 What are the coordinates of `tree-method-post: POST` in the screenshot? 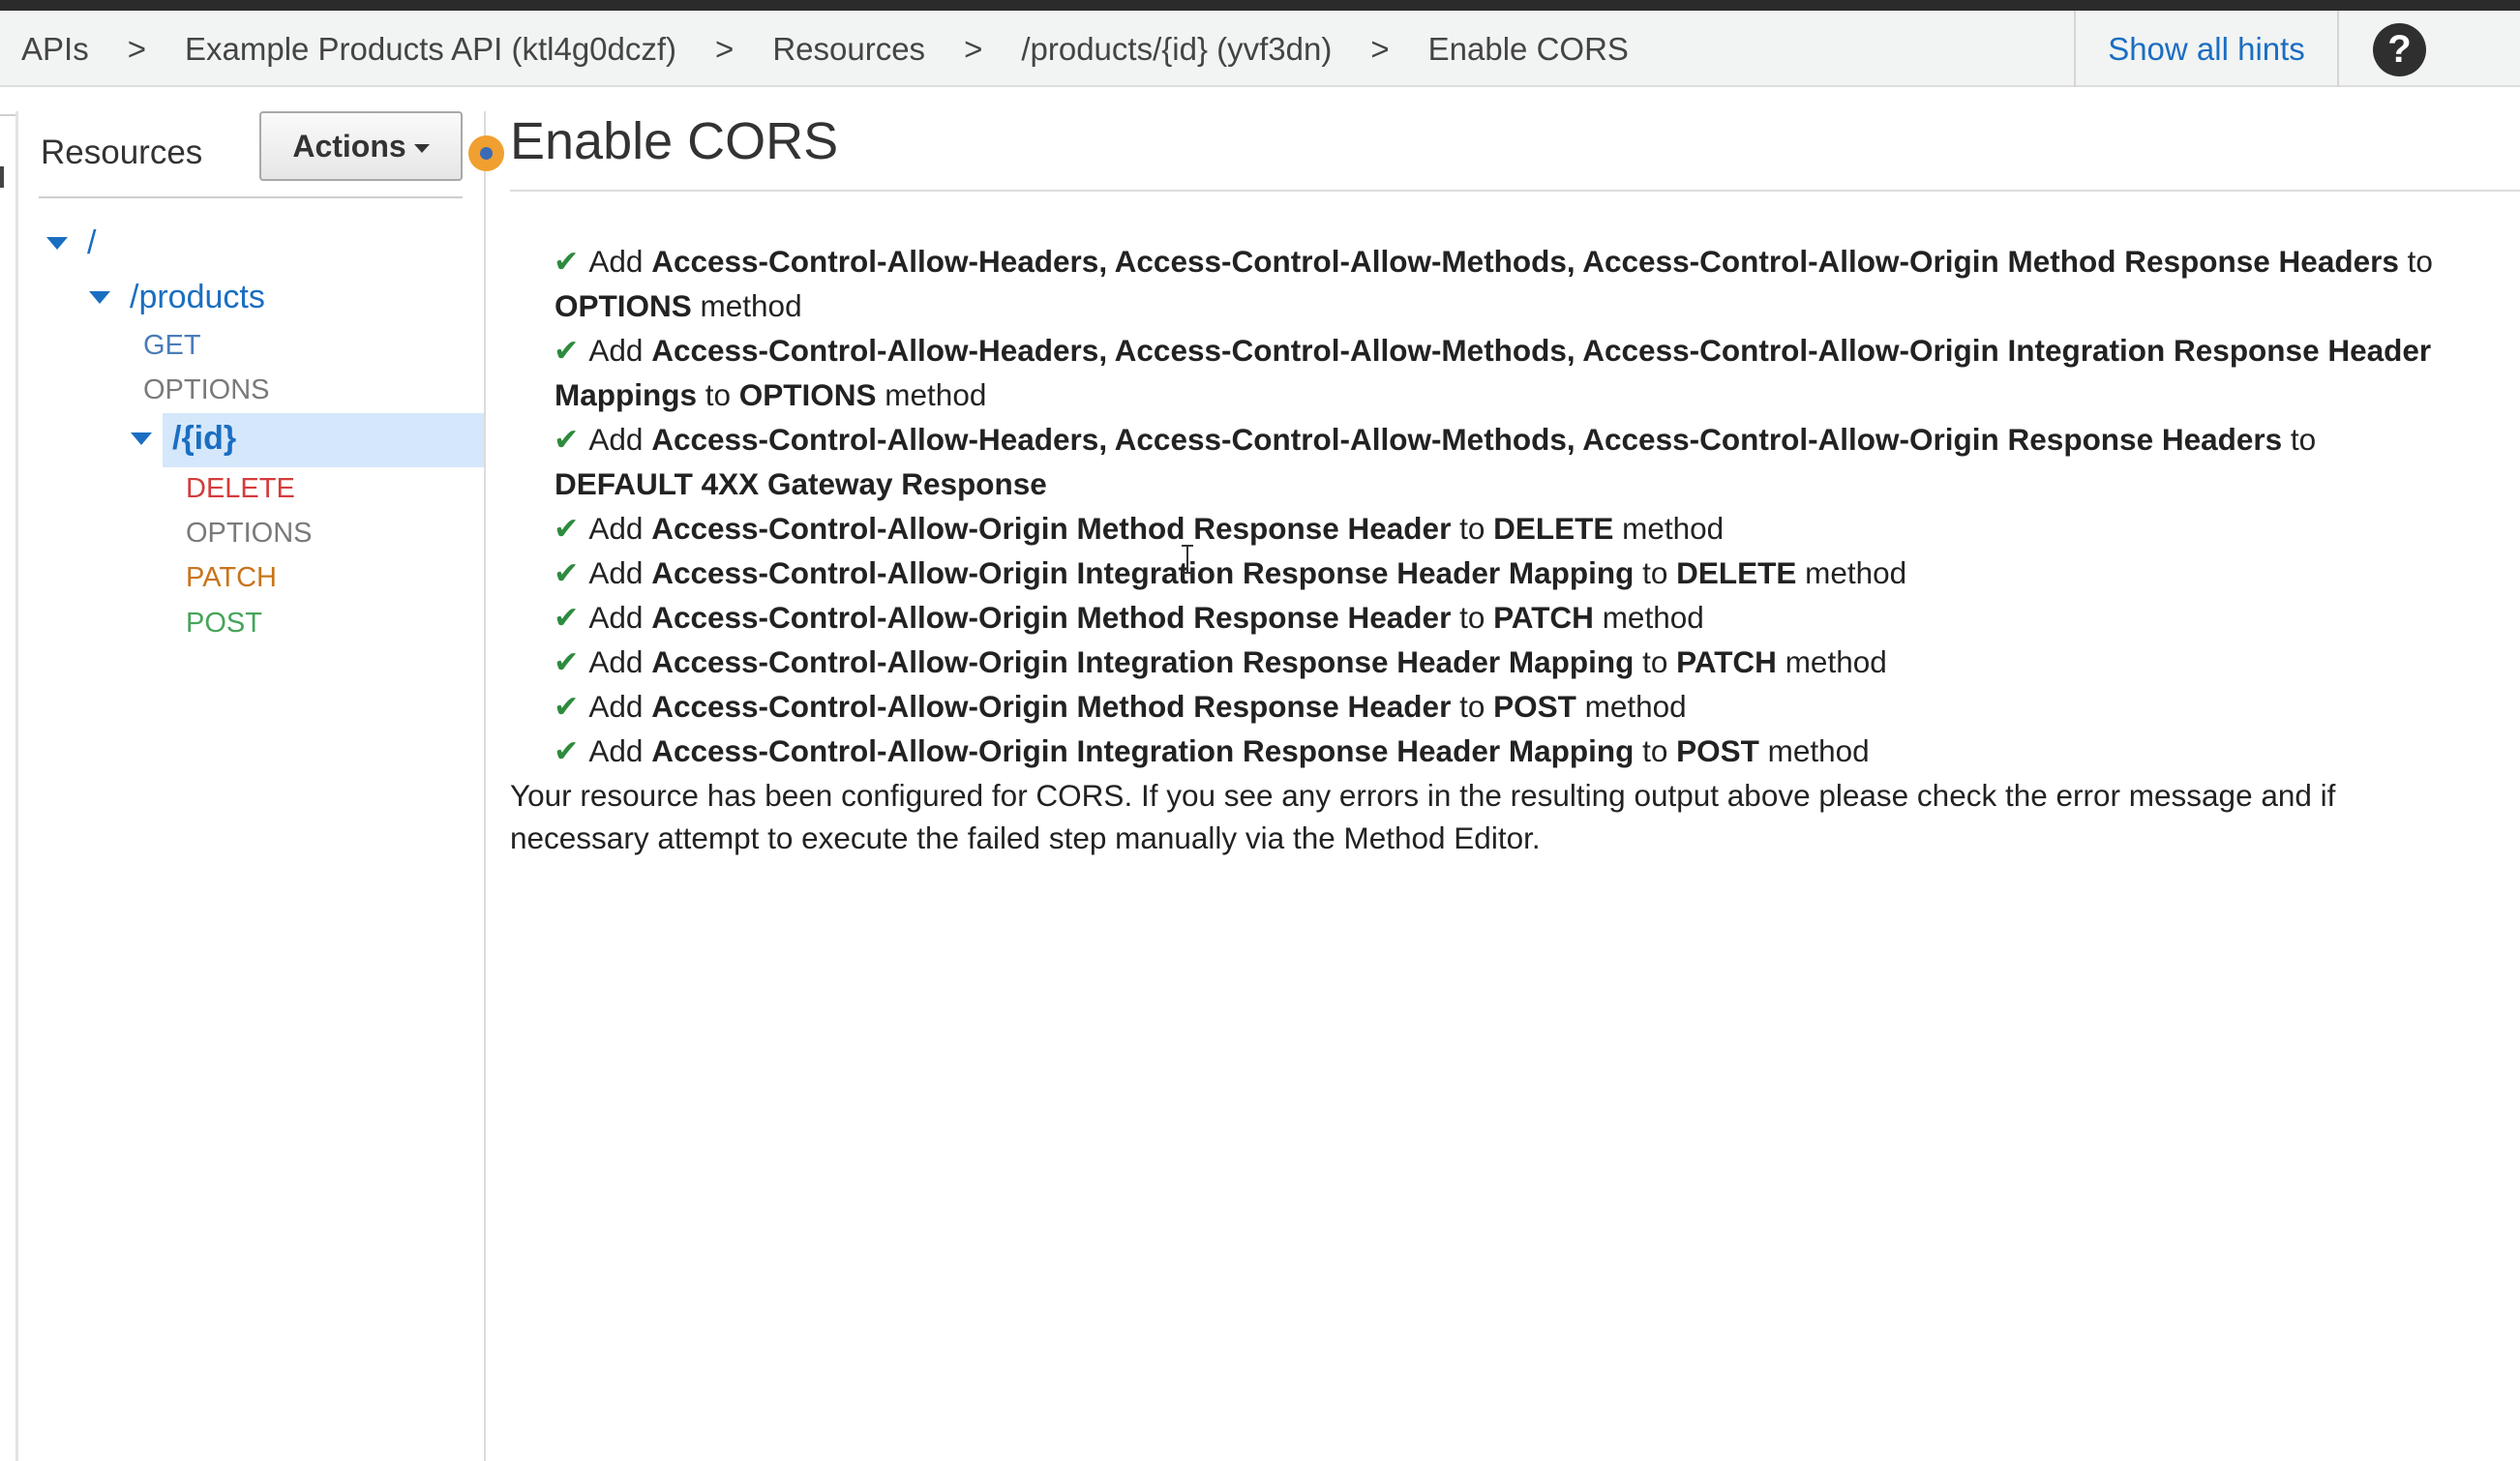 It's located at (224, 624).